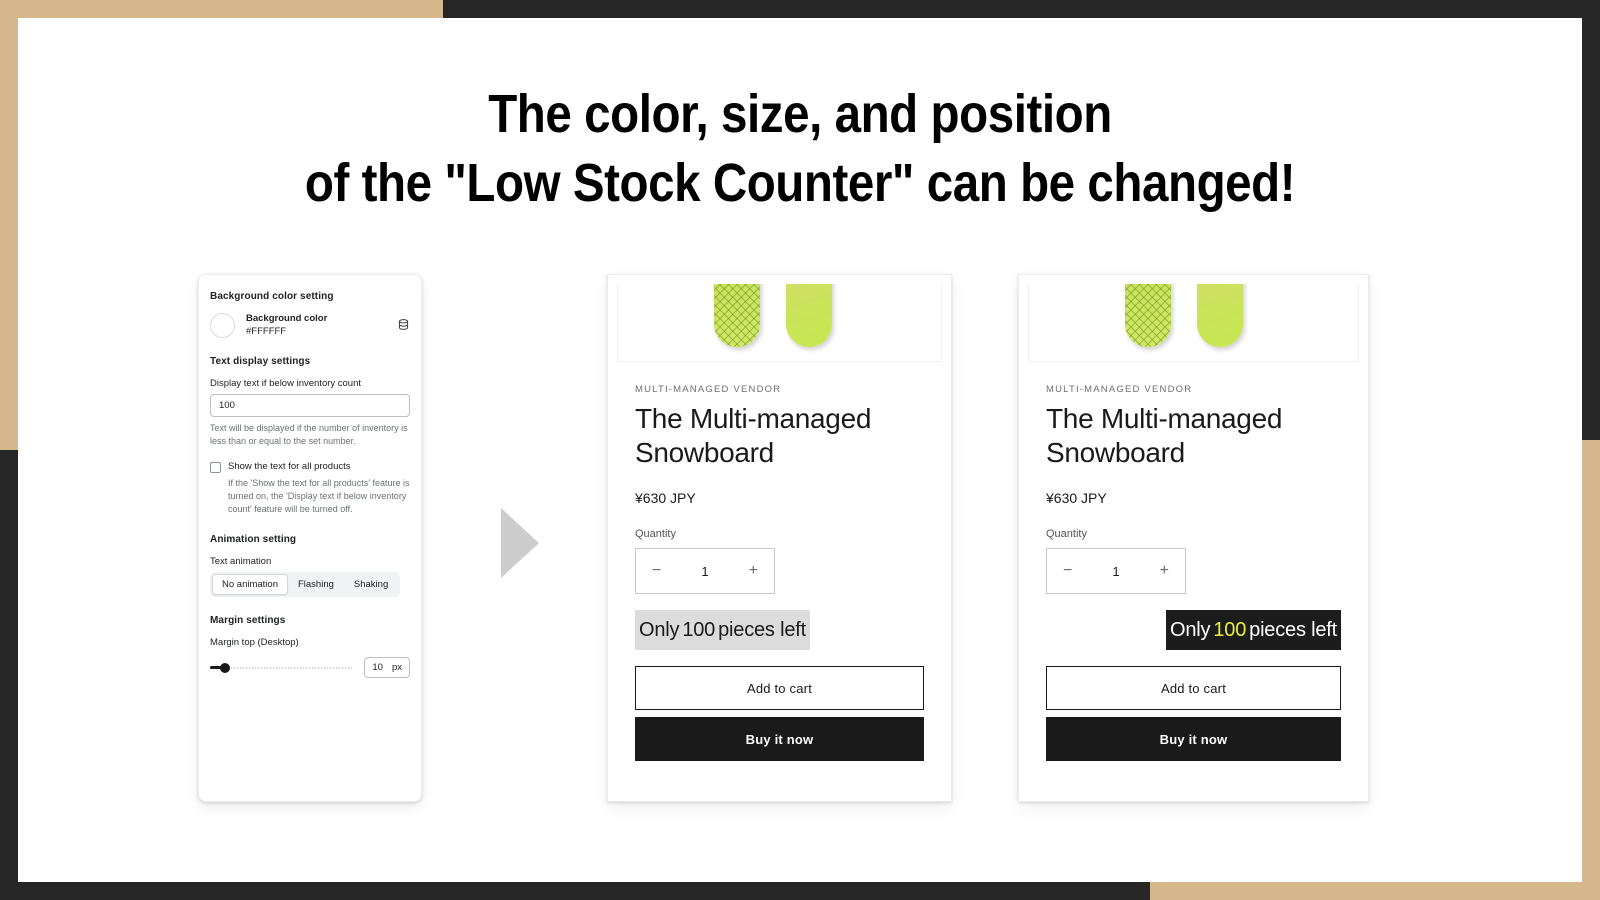 This screenshot has width=1600, height=900. I want to click on product-actions-after: Add to cart Buy it now, so click(1193, 714).